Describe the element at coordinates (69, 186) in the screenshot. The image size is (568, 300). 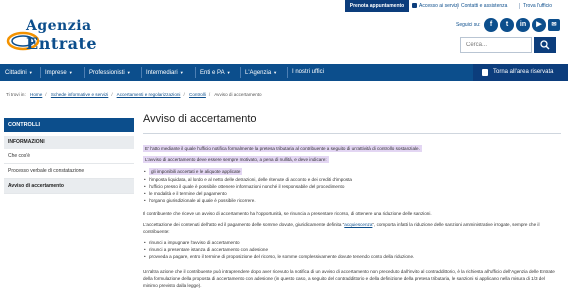
I see `sidebar-item-avviso: Avviso di accertamento` at that location.